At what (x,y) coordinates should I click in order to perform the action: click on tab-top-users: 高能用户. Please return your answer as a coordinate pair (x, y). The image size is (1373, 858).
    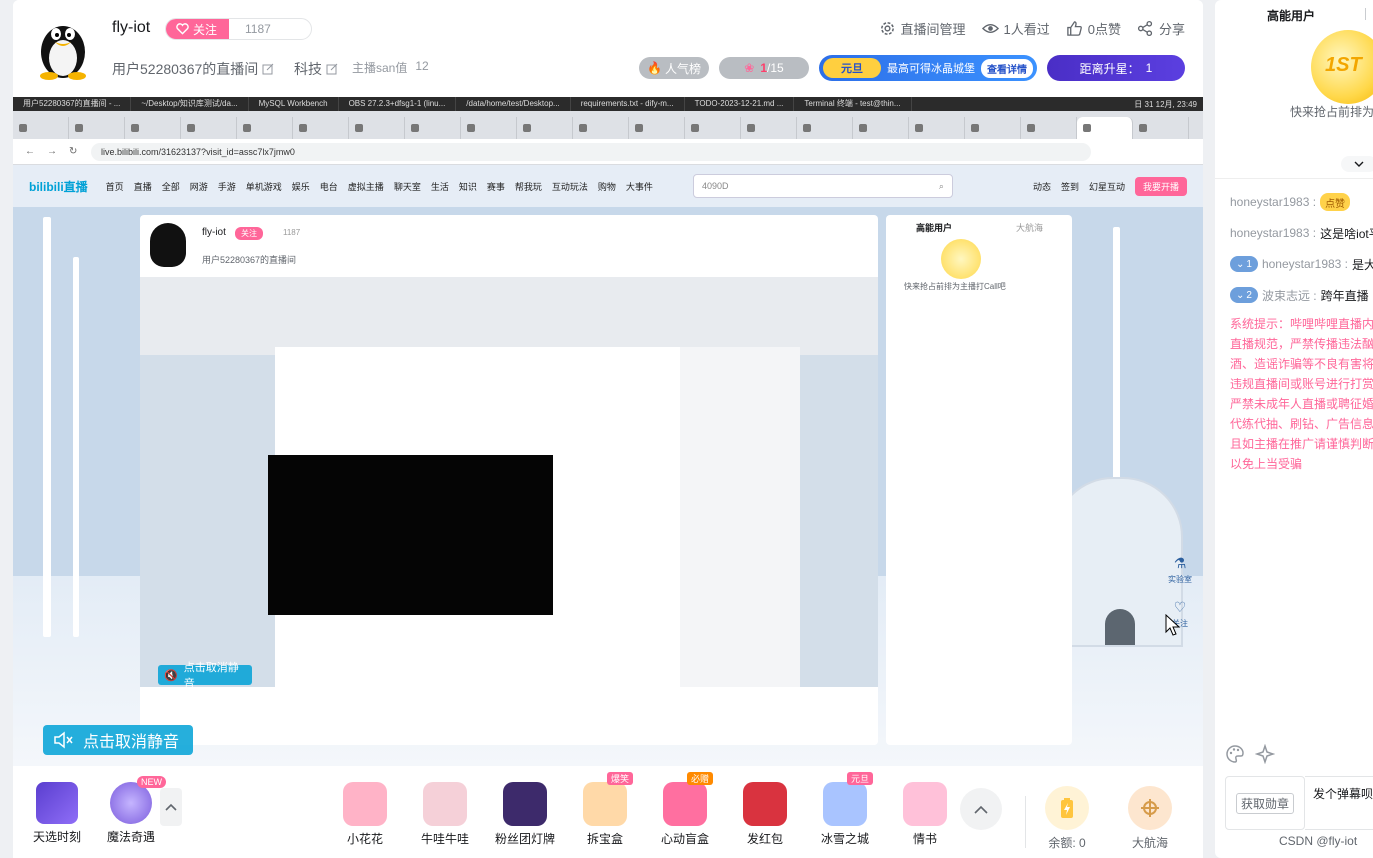
    Looking at the image, I should click on (1291, 15).